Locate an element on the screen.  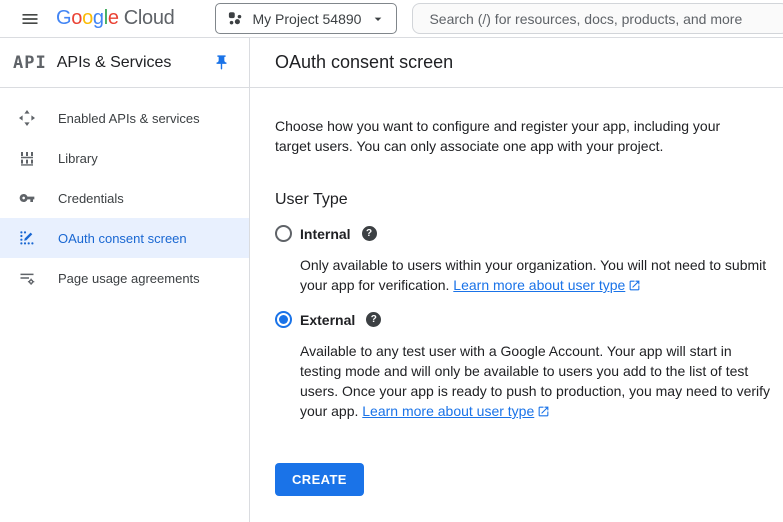
sidebar-item-page-usage: Page usage agreements is located at coordinates (124, 278).